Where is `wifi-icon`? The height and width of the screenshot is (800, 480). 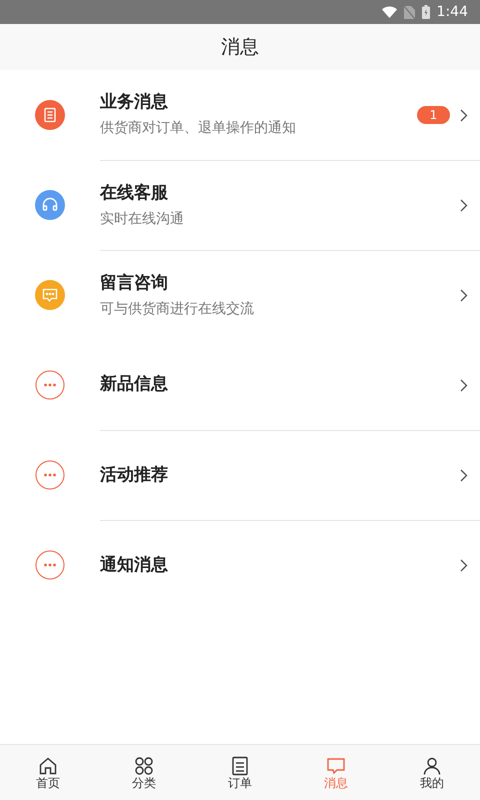
wifi-icon is located at coordinates (389, 12).